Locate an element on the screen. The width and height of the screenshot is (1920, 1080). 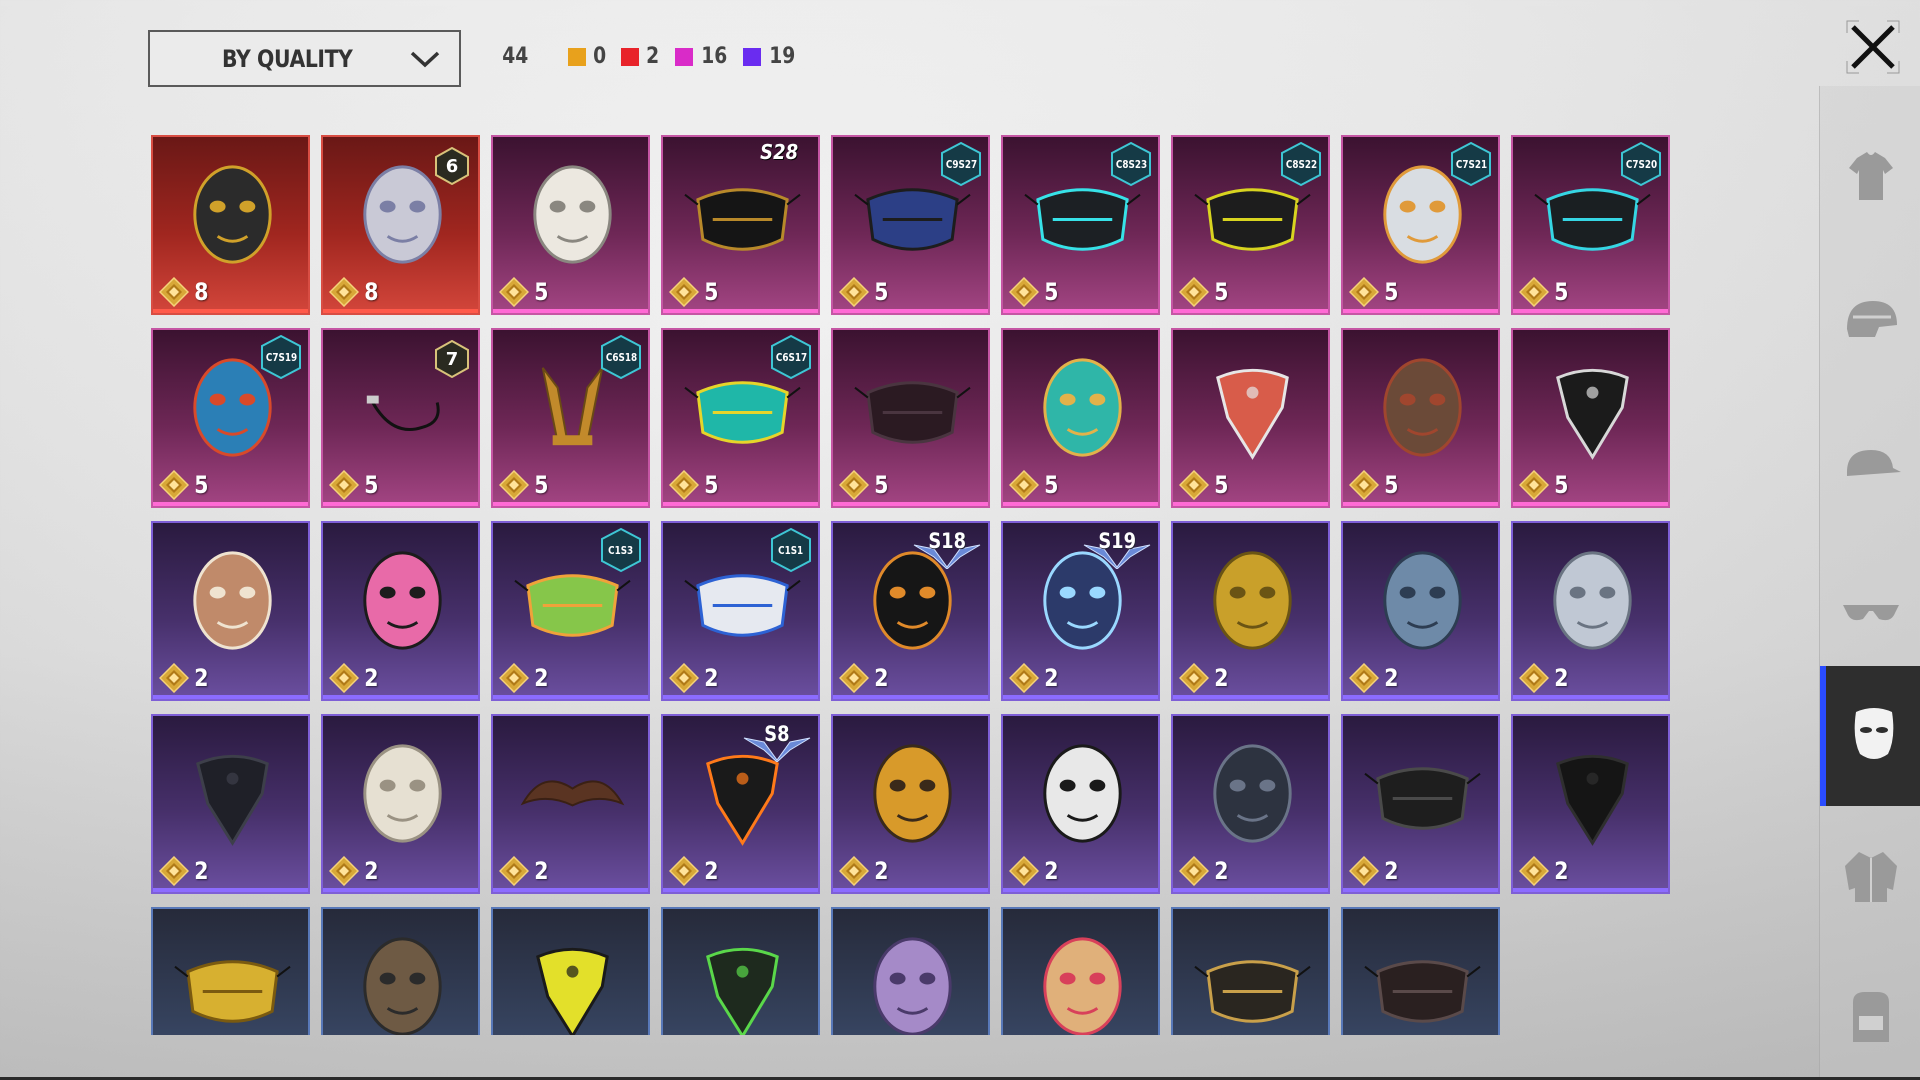
item-card-green-cross-face-mask: C1S3 2 is located at coordinates (570, 611).